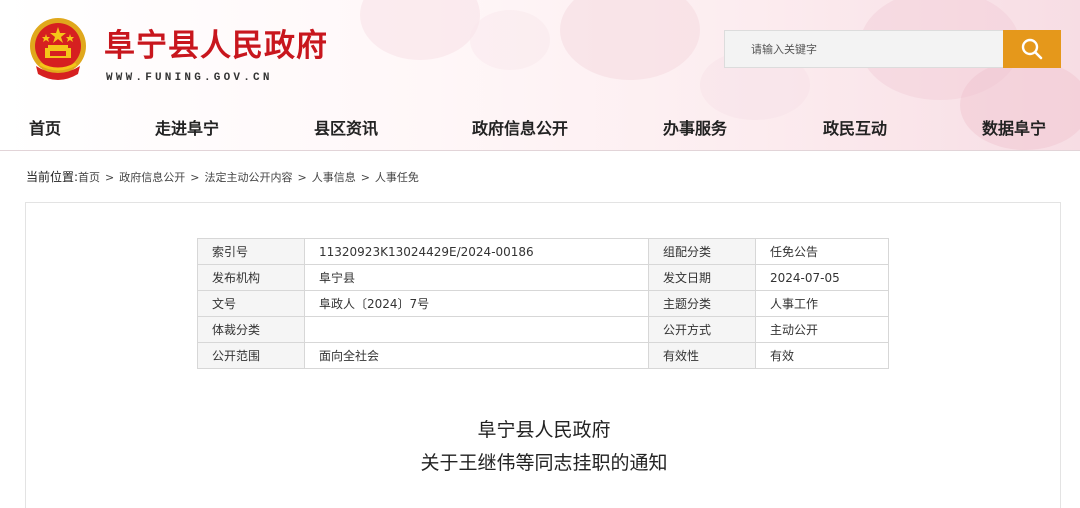 The width and height of the screenshot is (1080, 508). I want to click on meta-value: 阜宁县, so click(476, 277).